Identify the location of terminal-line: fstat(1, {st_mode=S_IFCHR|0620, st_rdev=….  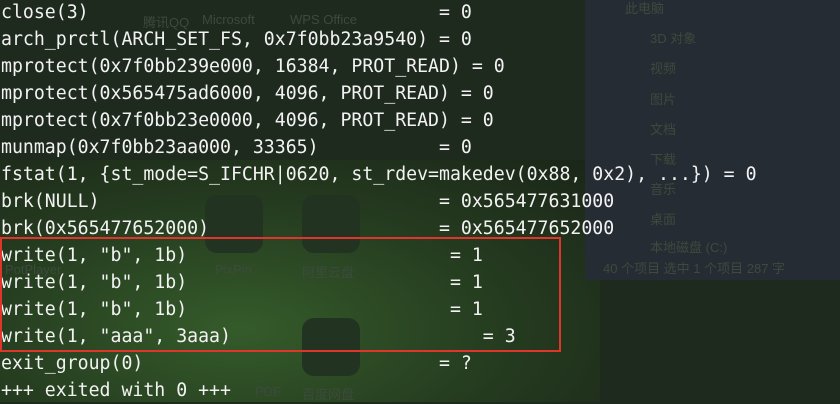
(379, 174).